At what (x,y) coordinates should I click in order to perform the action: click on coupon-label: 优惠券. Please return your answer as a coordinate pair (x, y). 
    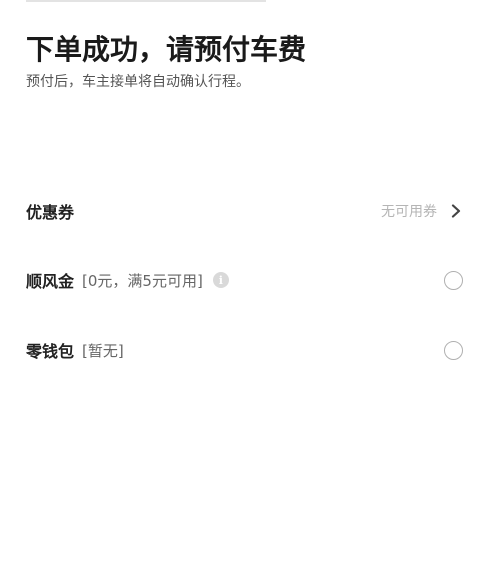
    Looking at the image, I should click on (50, 212).